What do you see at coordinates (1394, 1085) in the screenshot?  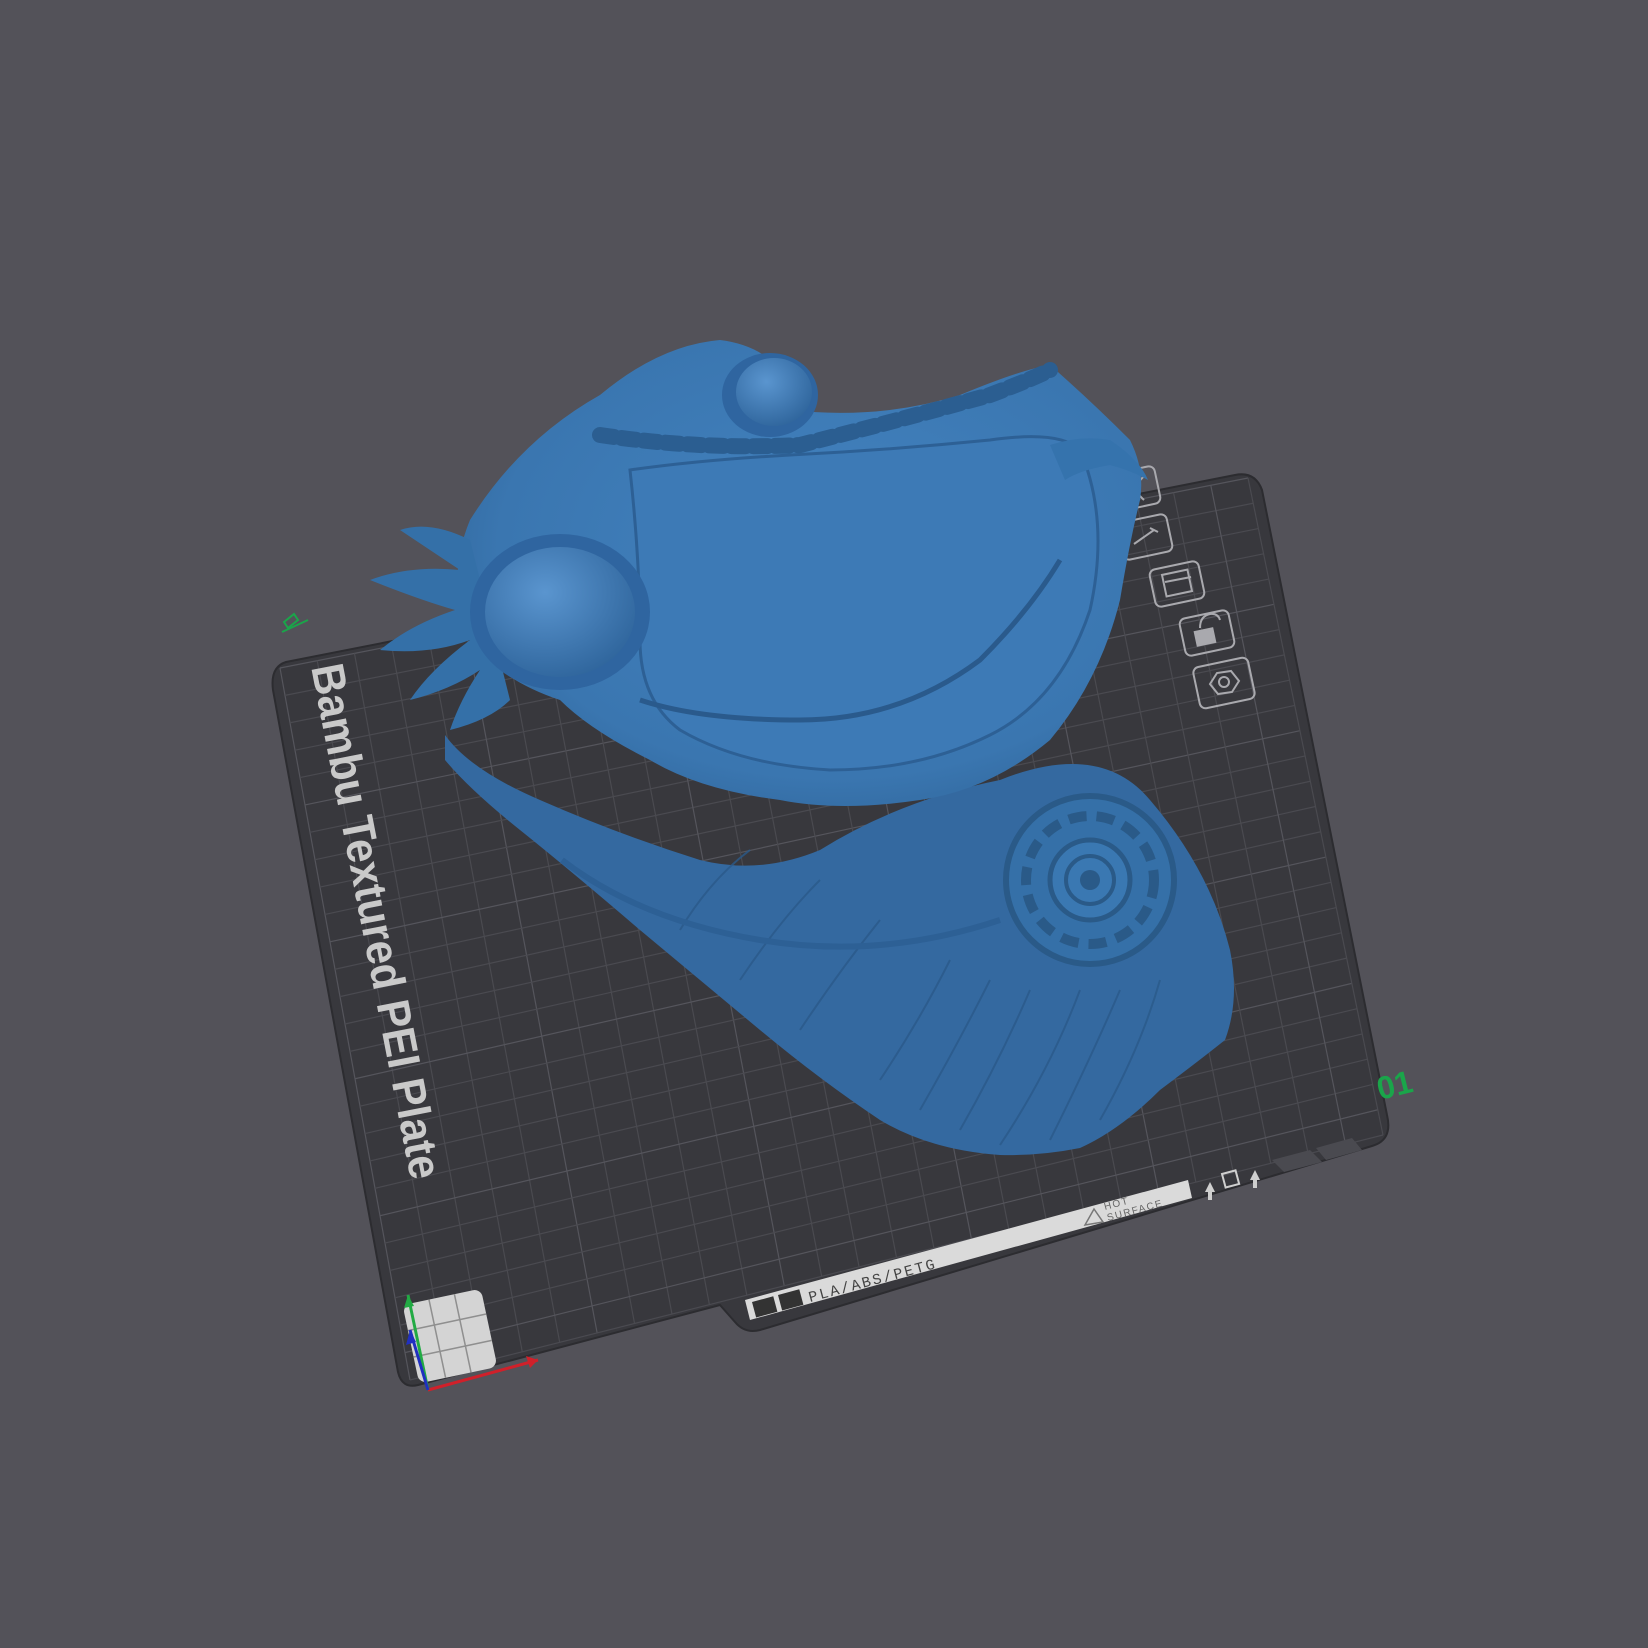 I see `plate-number: 01` at bounding box center [1394, 1085].